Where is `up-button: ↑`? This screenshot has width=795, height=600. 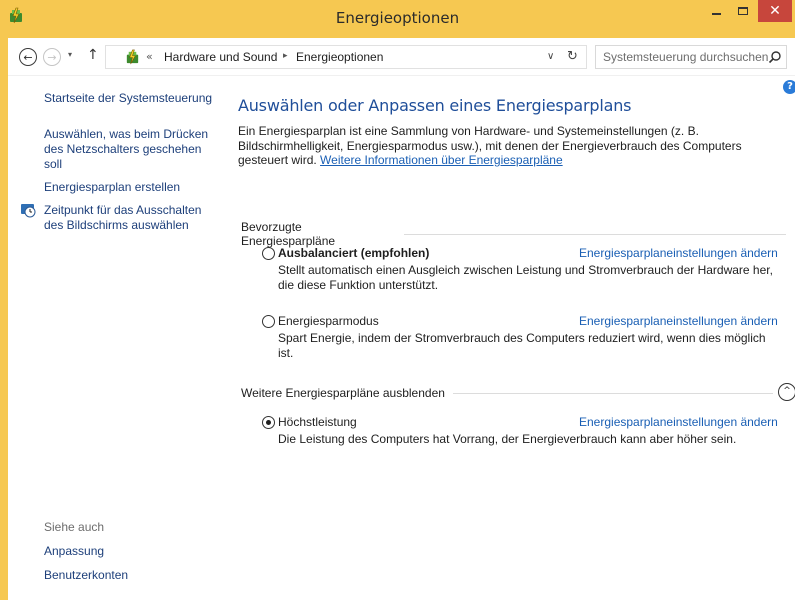
up-button: ↑ is located at coordinates (93, 55).